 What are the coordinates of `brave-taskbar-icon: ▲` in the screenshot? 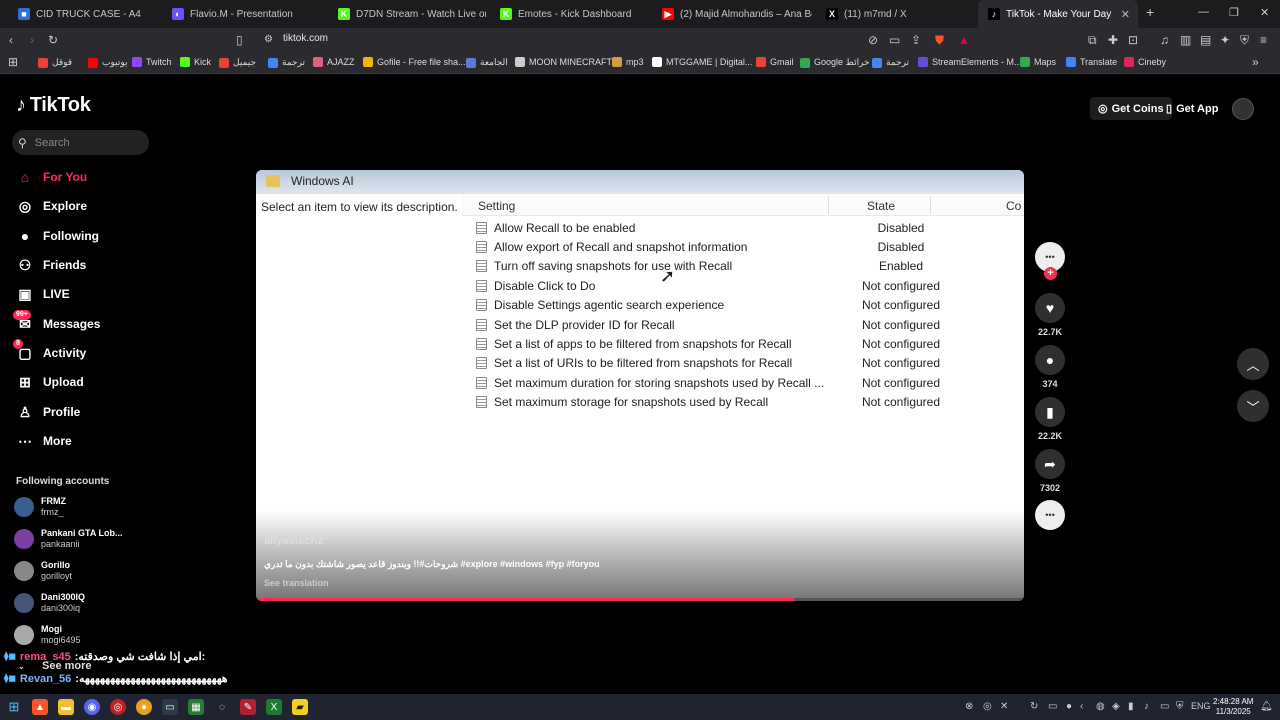 It's located at (40, 707).